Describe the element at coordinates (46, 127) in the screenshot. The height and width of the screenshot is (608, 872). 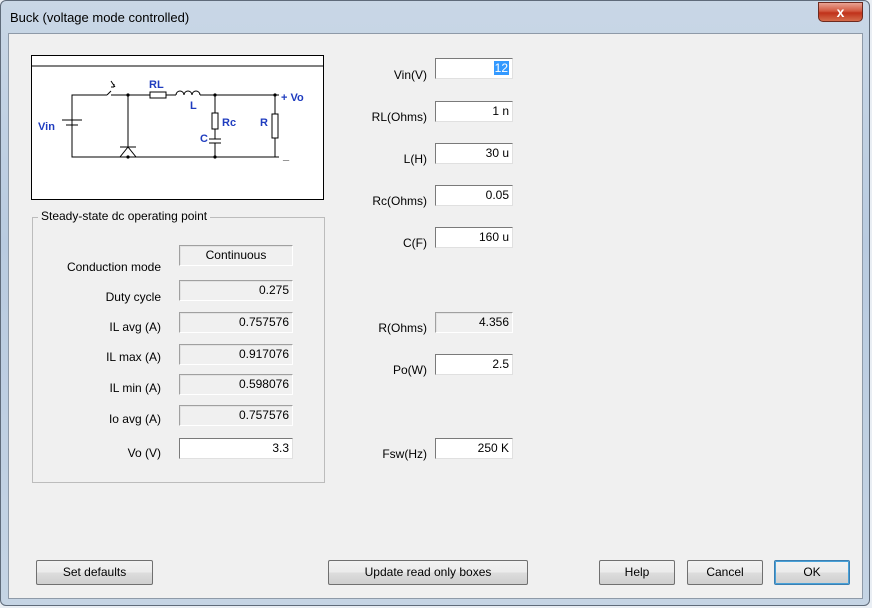
I see `vin-label: Vin` at that location.